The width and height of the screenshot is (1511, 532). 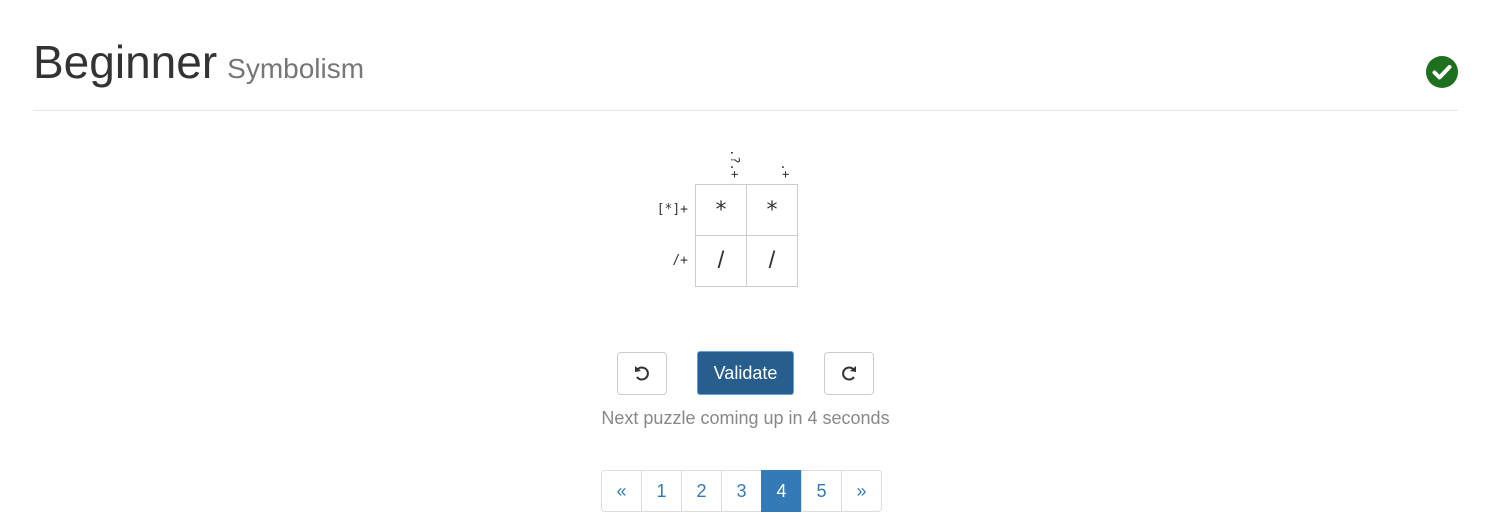 I want to click on puzzle-grid: * * / /, so click(x=746, y=235).